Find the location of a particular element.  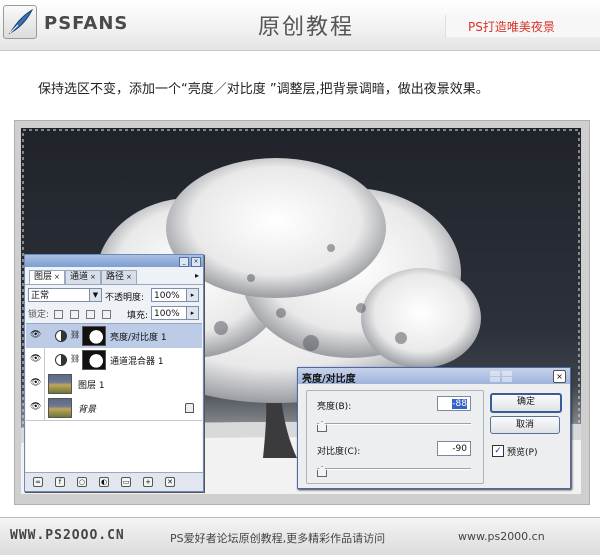

contrast-slider-track is located at coordinates (394, 469).